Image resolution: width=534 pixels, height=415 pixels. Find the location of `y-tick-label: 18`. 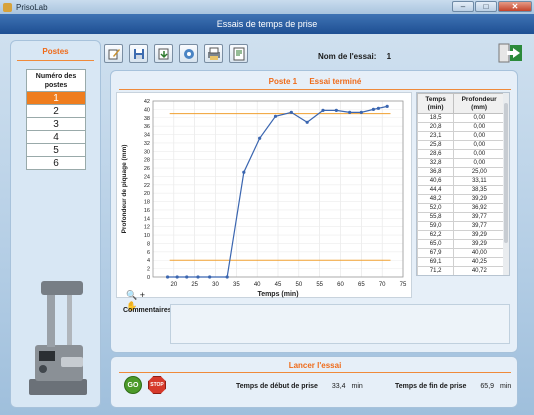

y-tick-label: 18 is located at coordinates (147, 203).